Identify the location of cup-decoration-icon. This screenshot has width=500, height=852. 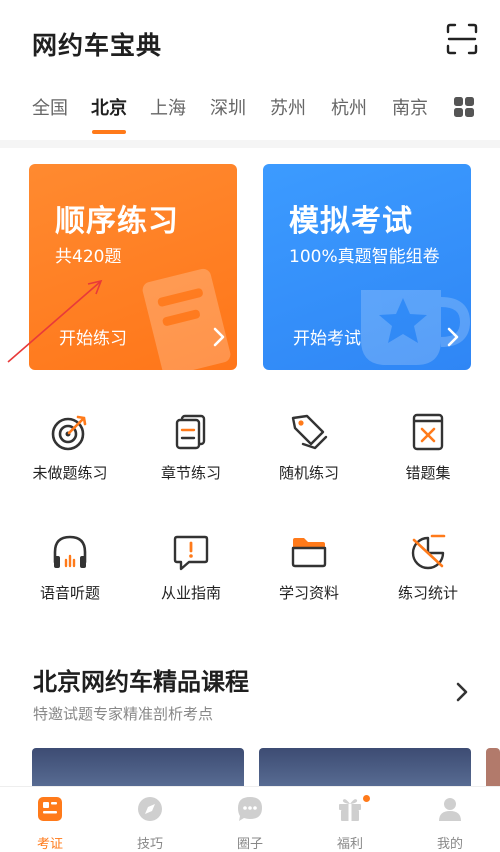
(416, 327).